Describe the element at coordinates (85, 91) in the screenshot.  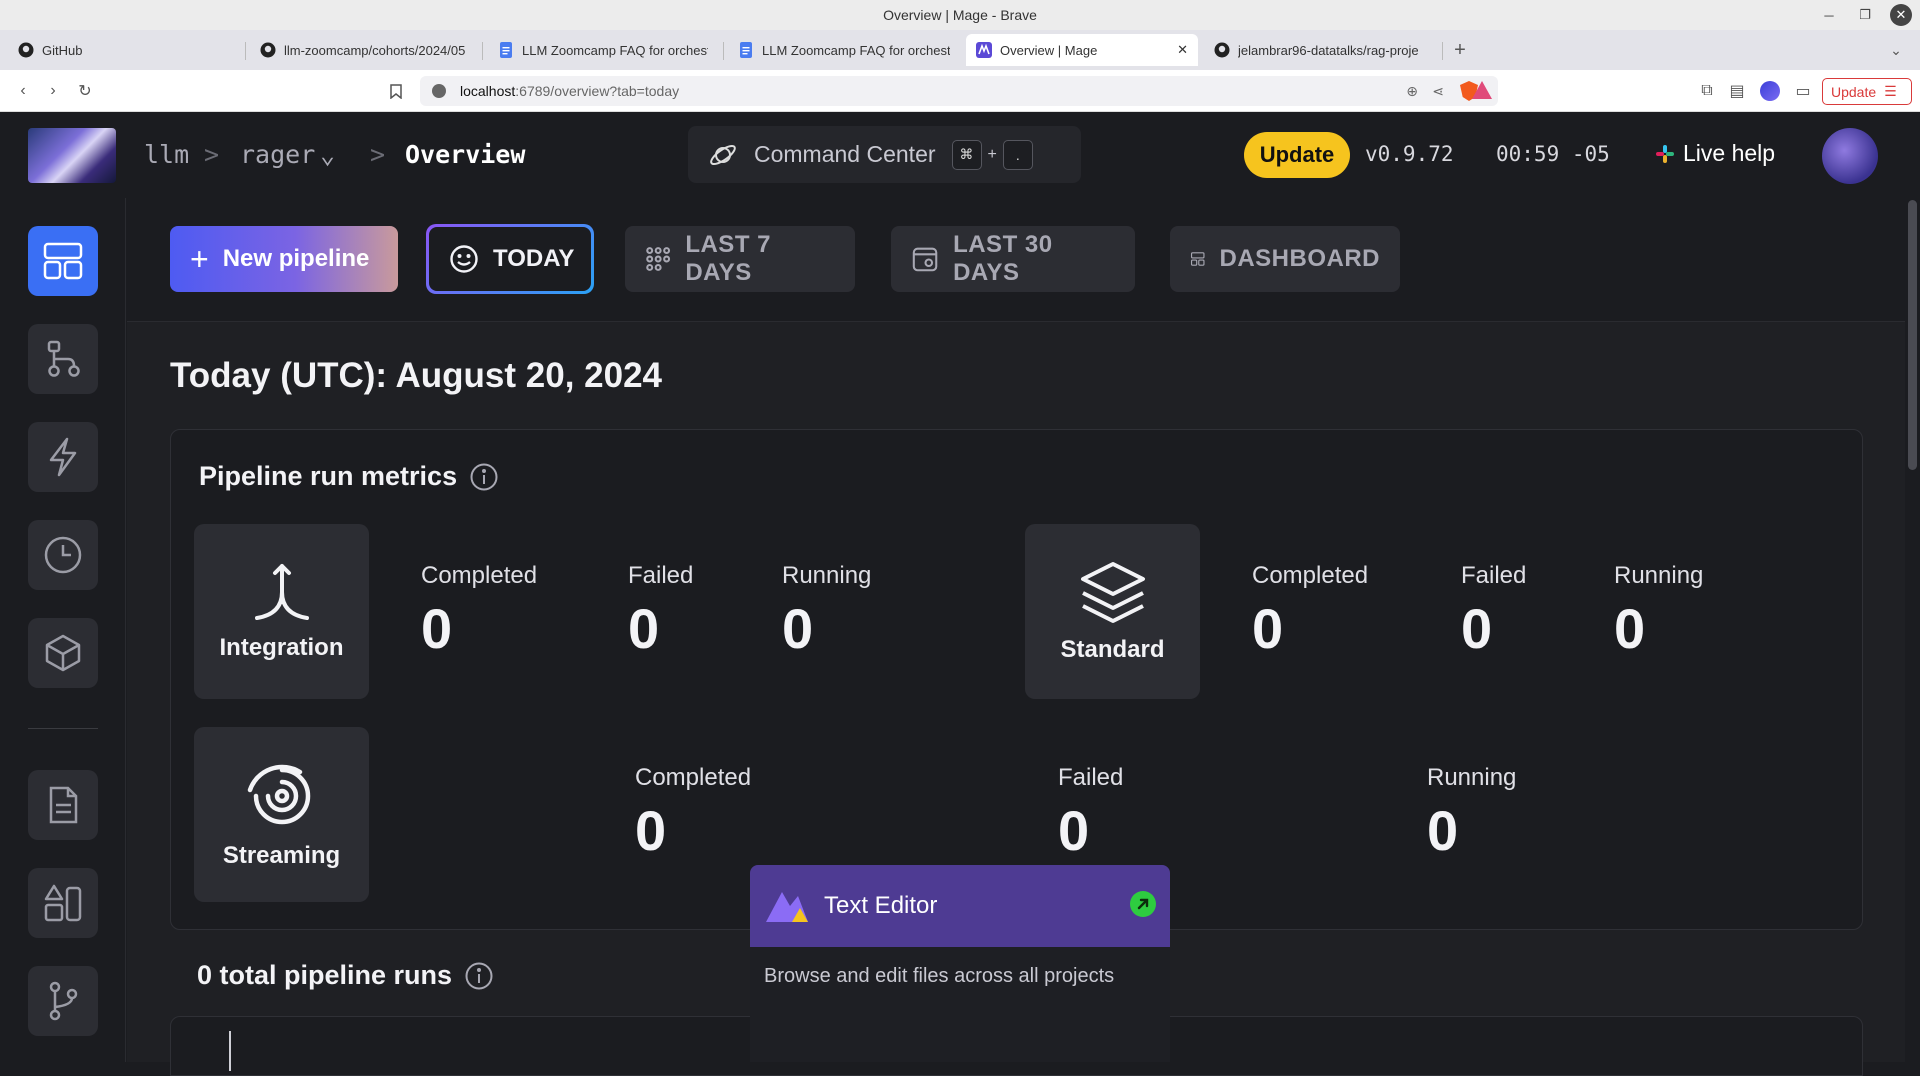
I see `reload-icon: ↻` at that location.